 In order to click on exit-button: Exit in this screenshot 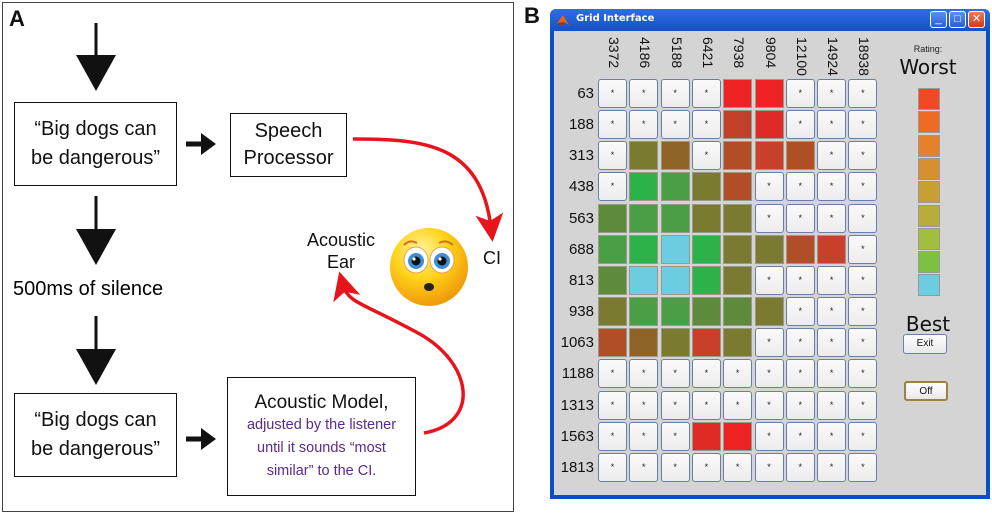, I will do `click(925, 344)`.